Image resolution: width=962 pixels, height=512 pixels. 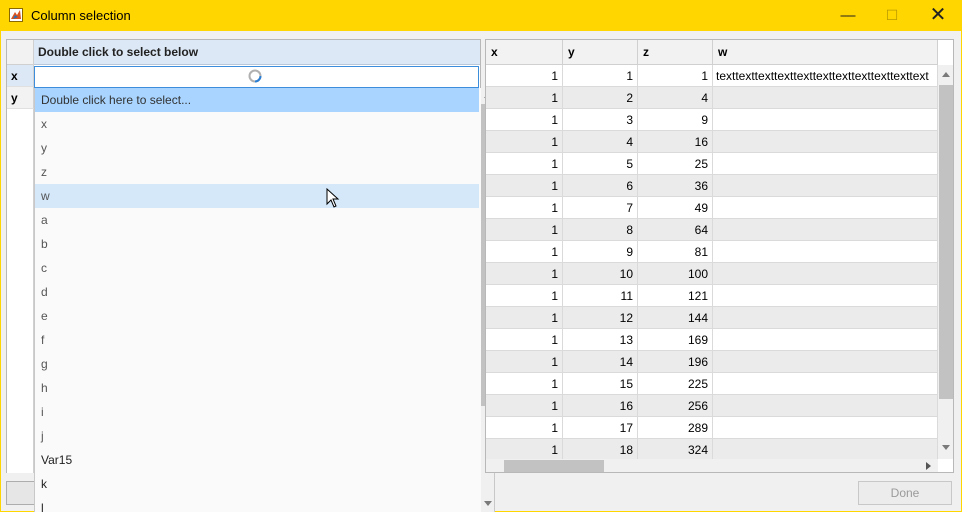 What do you see at coordinates (675, 450) in the screenshot?
I see `table-cell: 324` at bounding box center [675, 450].